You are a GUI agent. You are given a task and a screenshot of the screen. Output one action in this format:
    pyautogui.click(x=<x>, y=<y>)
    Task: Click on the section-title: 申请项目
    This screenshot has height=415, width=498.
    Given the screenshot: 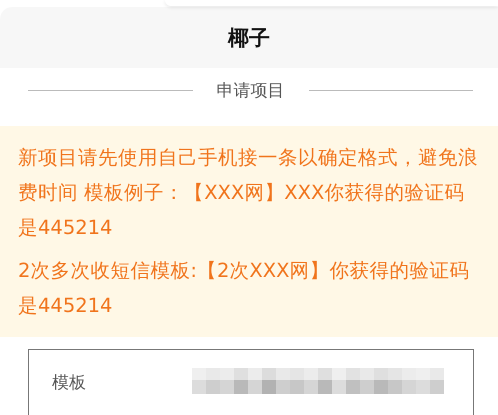 What is the action you would take?
    pyautogui.click(x=250, y=91)
    